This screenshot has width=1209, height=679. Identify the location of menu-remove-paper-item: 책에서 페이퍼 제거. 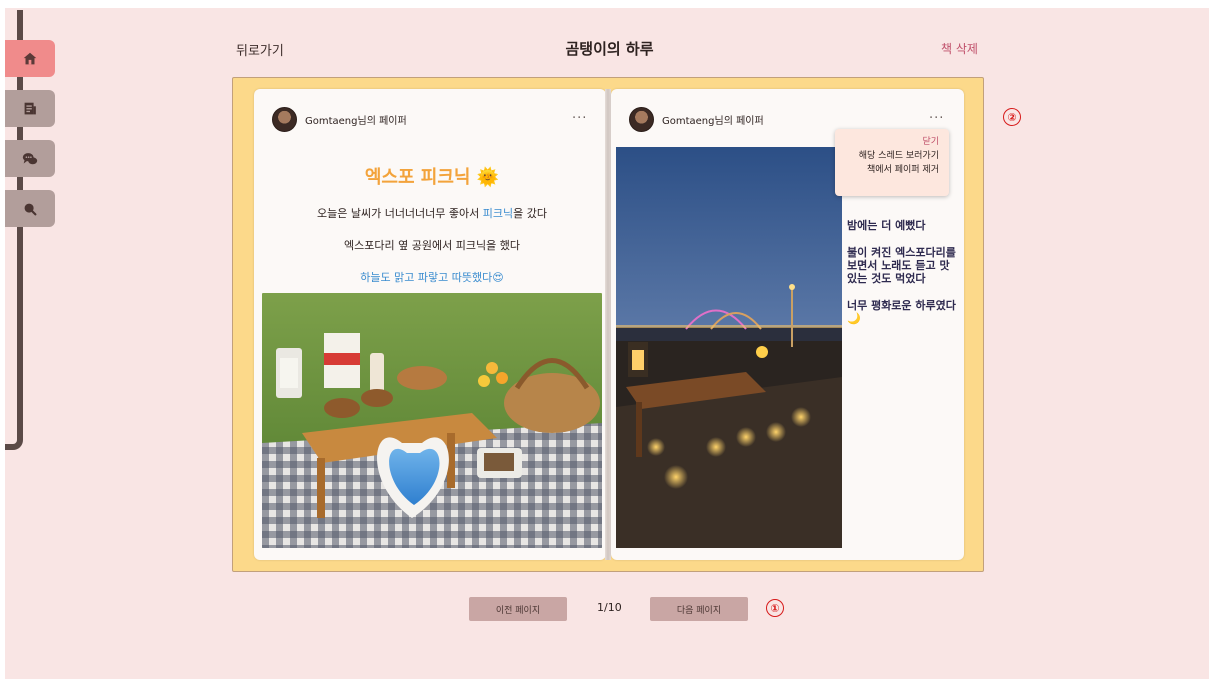
(887, 170).